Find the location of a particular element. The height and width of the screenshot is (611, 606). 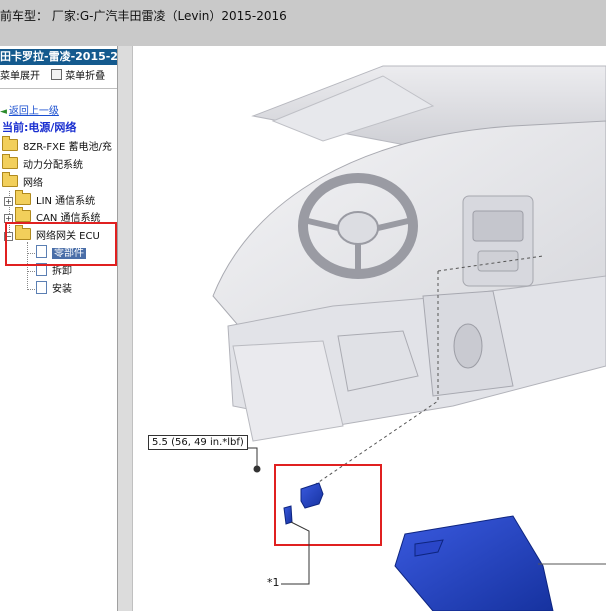

ecu-highlight-box is located at coordinates (328, 505).